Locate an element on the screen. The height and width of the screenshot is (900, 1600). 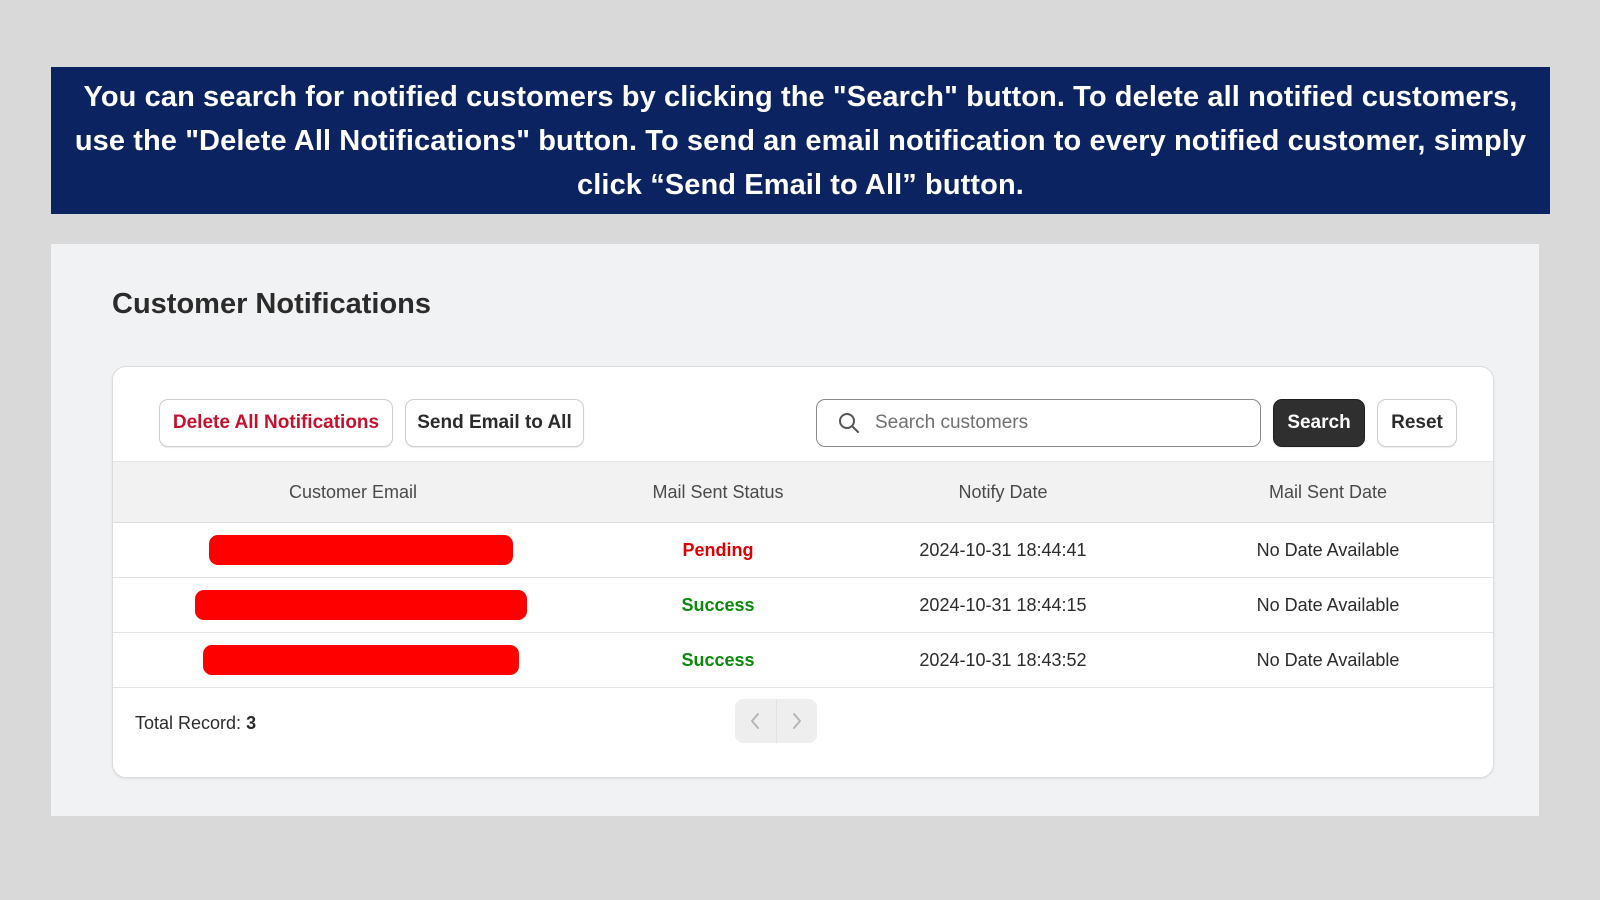
search-button: Search is located at coordinates (1319, 423).